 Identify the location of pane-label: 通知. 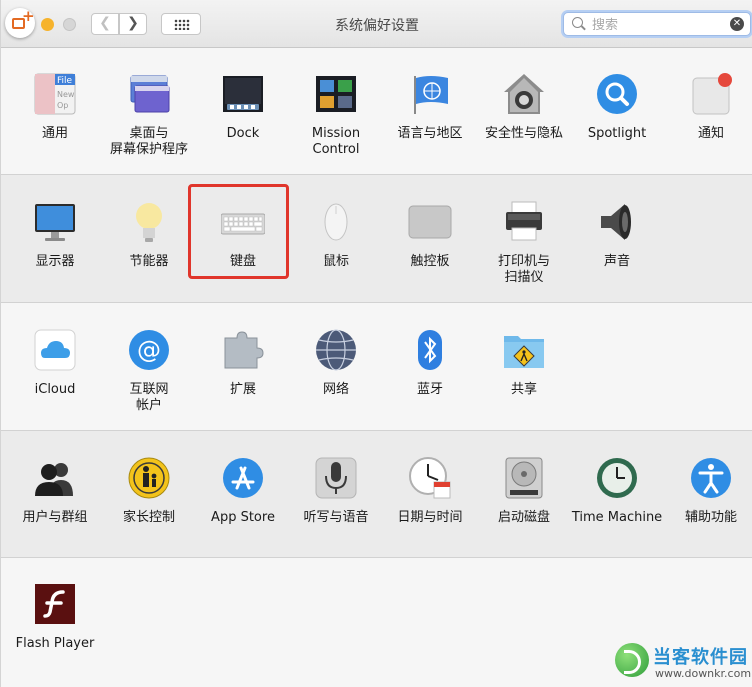
(710, 133).